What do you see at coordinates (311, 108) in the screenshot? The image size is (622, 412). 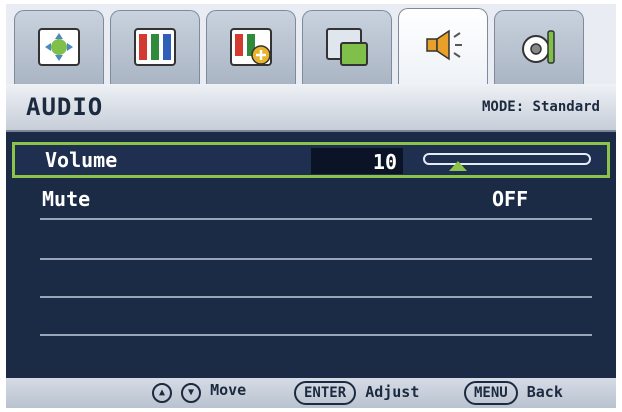 I see `menu-header: AUDIO MODE: Standard` at bounding box center [311, 108].